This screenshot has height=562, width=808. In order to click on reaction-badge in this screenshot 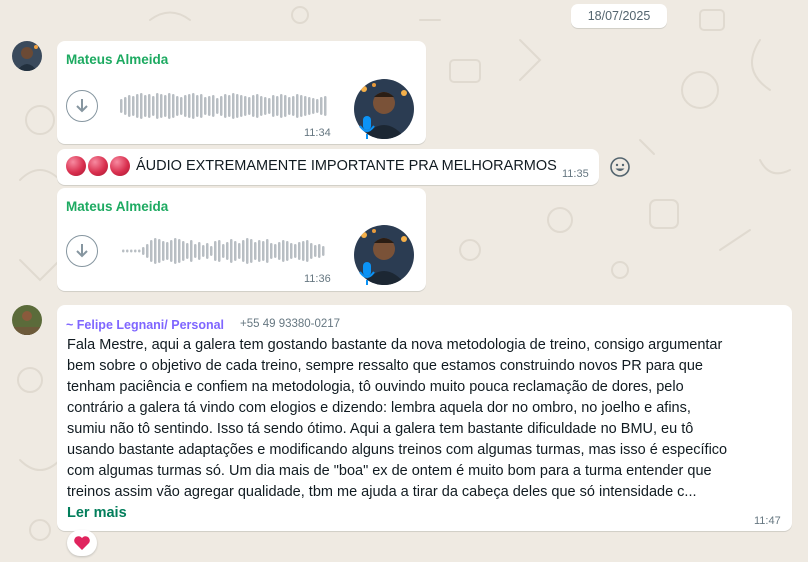, I will do `click(82, 543)`.